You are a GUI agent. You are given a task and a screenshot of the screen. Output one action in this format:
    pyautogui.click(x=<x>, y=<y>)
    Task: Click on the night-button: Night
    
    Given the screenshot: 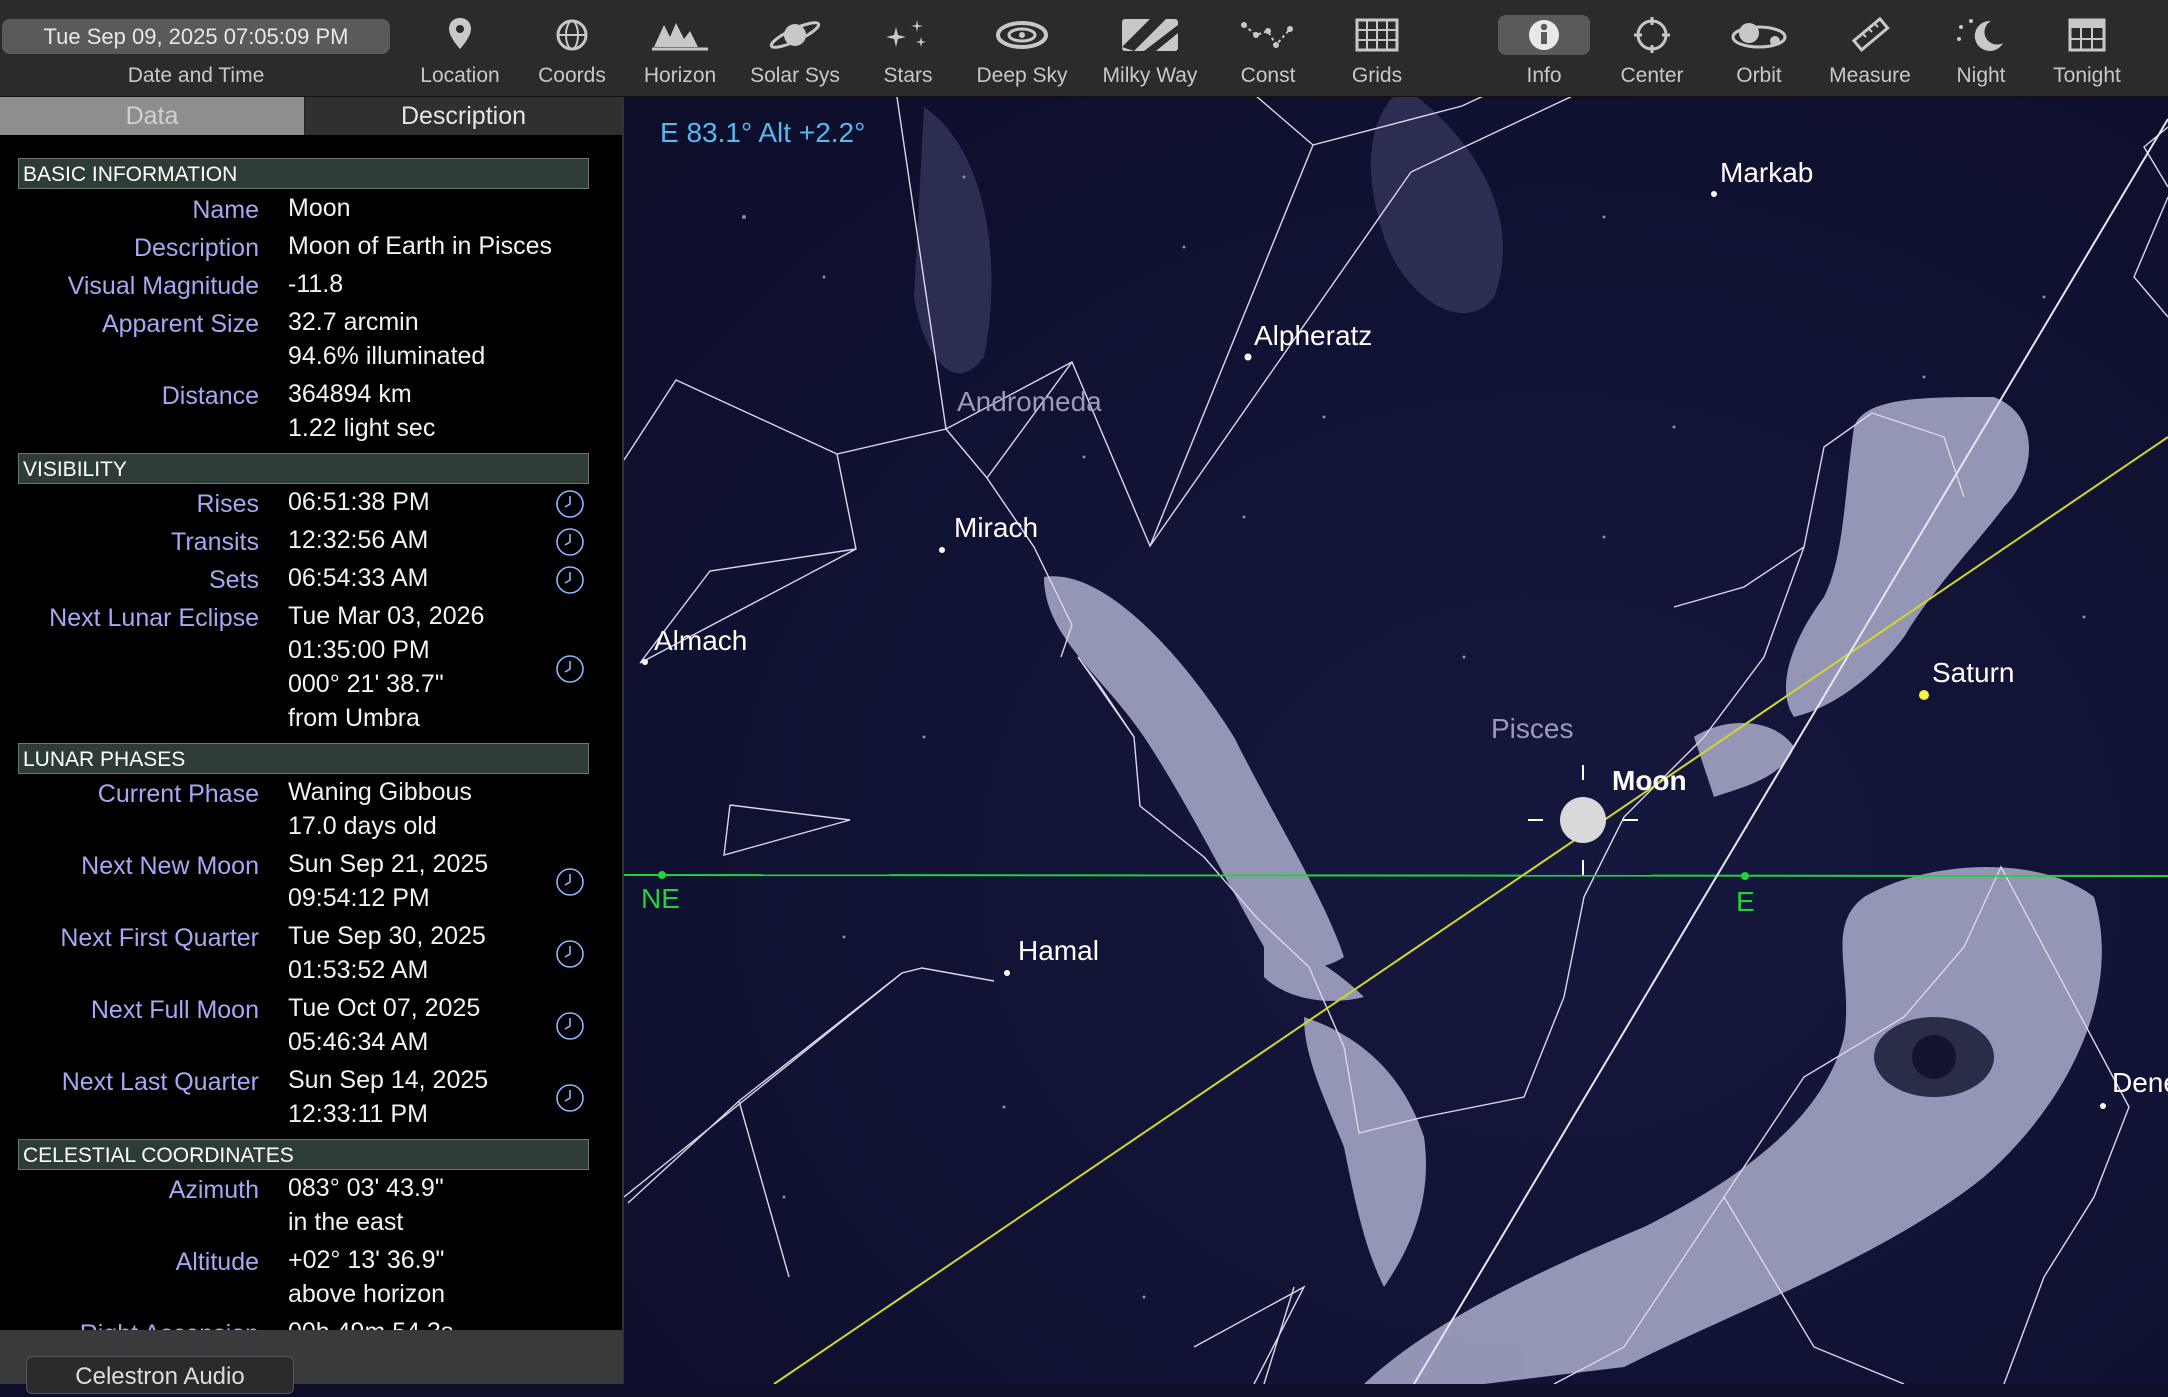 What is the action you would take?
    pyautogui.click(x=1981, y=49)
    